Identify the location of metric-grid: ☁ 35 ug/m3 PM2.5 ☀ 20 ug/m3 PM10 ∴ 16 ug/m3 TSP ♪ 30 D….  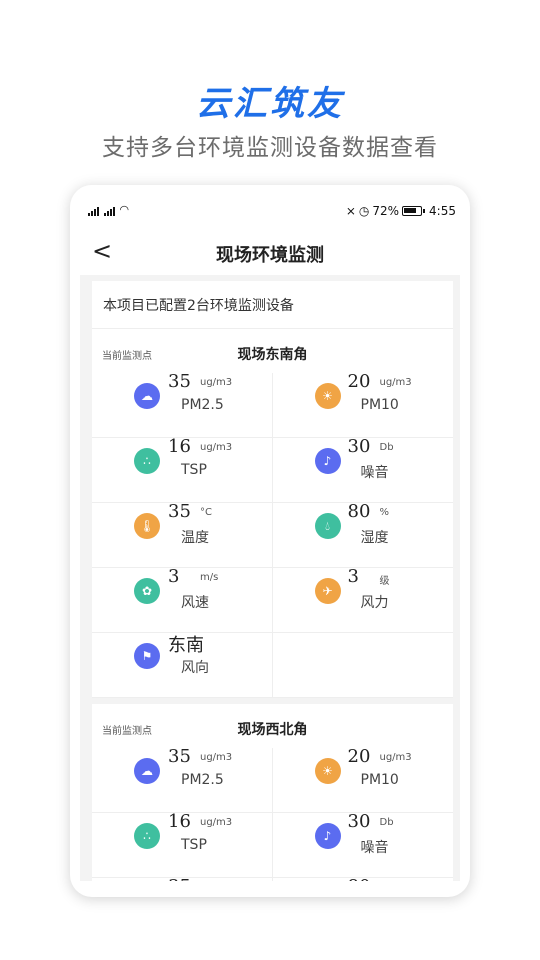
(273, 813).